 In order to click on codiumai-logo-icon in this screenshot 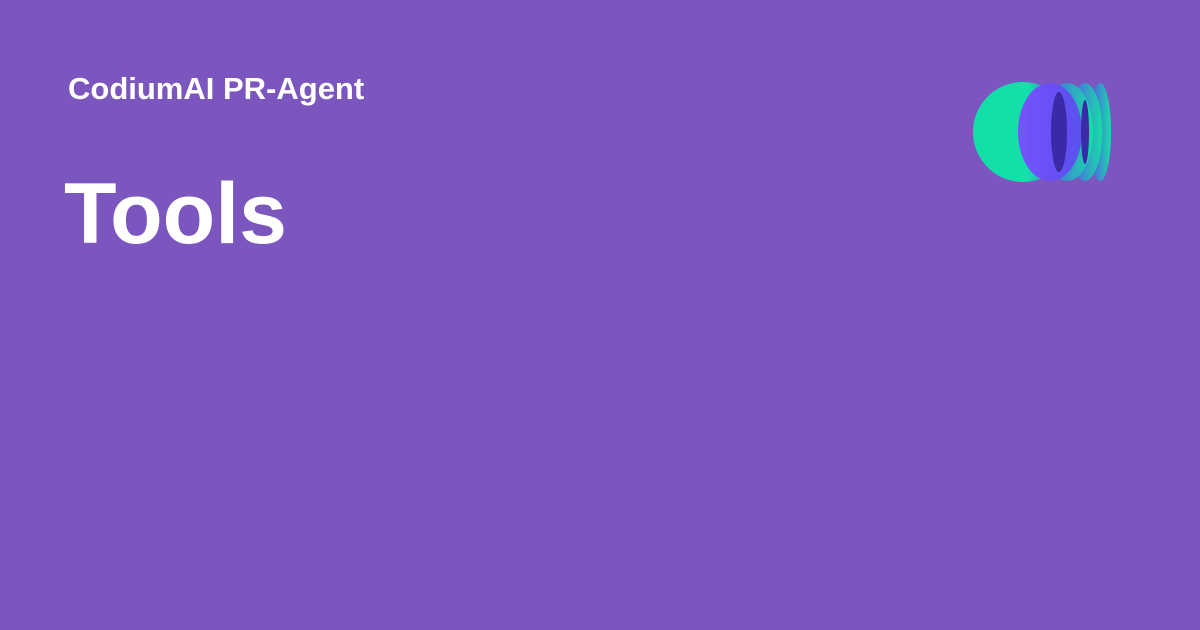, I will do `click(1042, 132)`.